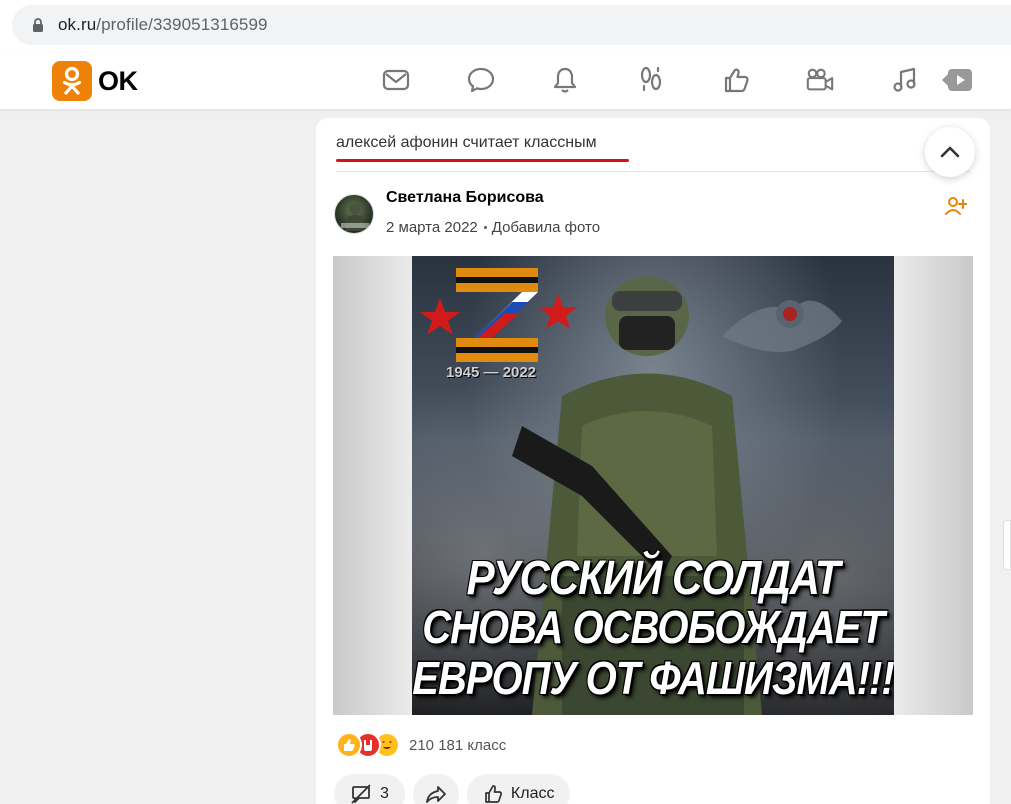  I want to click on add-friend-icon, so click(956, 206).